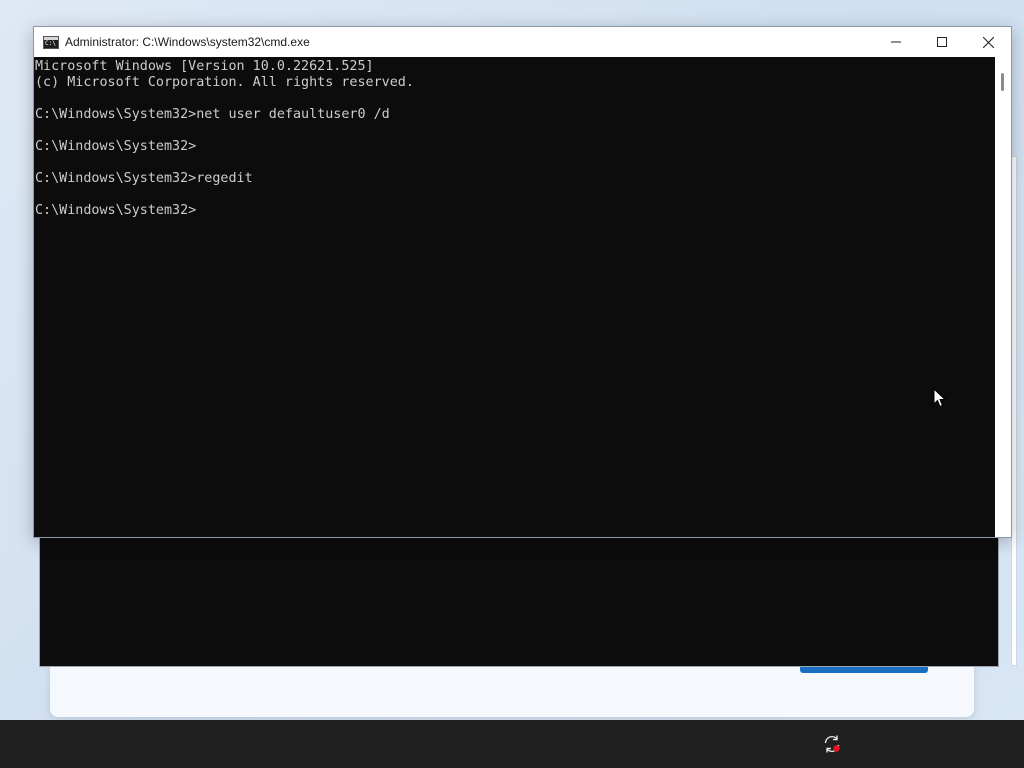  What do you see at coordinates (864, 669) in the screenshot?
I see `setup-next-button` at bounding box center [864, 669].